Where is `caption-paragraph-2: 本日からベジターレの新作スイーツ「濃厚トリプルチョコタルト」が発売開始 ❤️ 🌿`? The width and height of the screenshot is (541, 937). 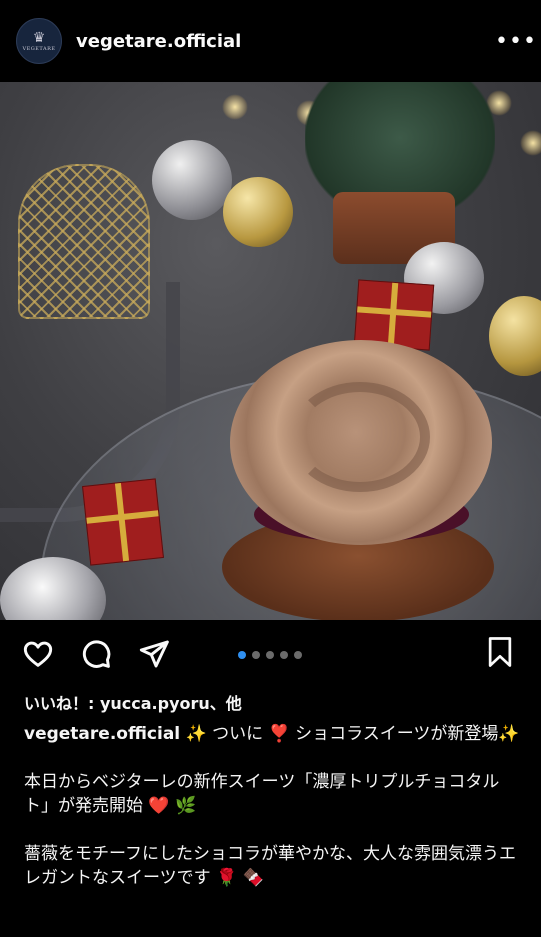 caption-paragraph-2: 本日からベジターレの新作スイーツ「濃厚トリプルチョコタルト」が発売開始 ❤️ 🌿 is located at coordinates (262, 794).